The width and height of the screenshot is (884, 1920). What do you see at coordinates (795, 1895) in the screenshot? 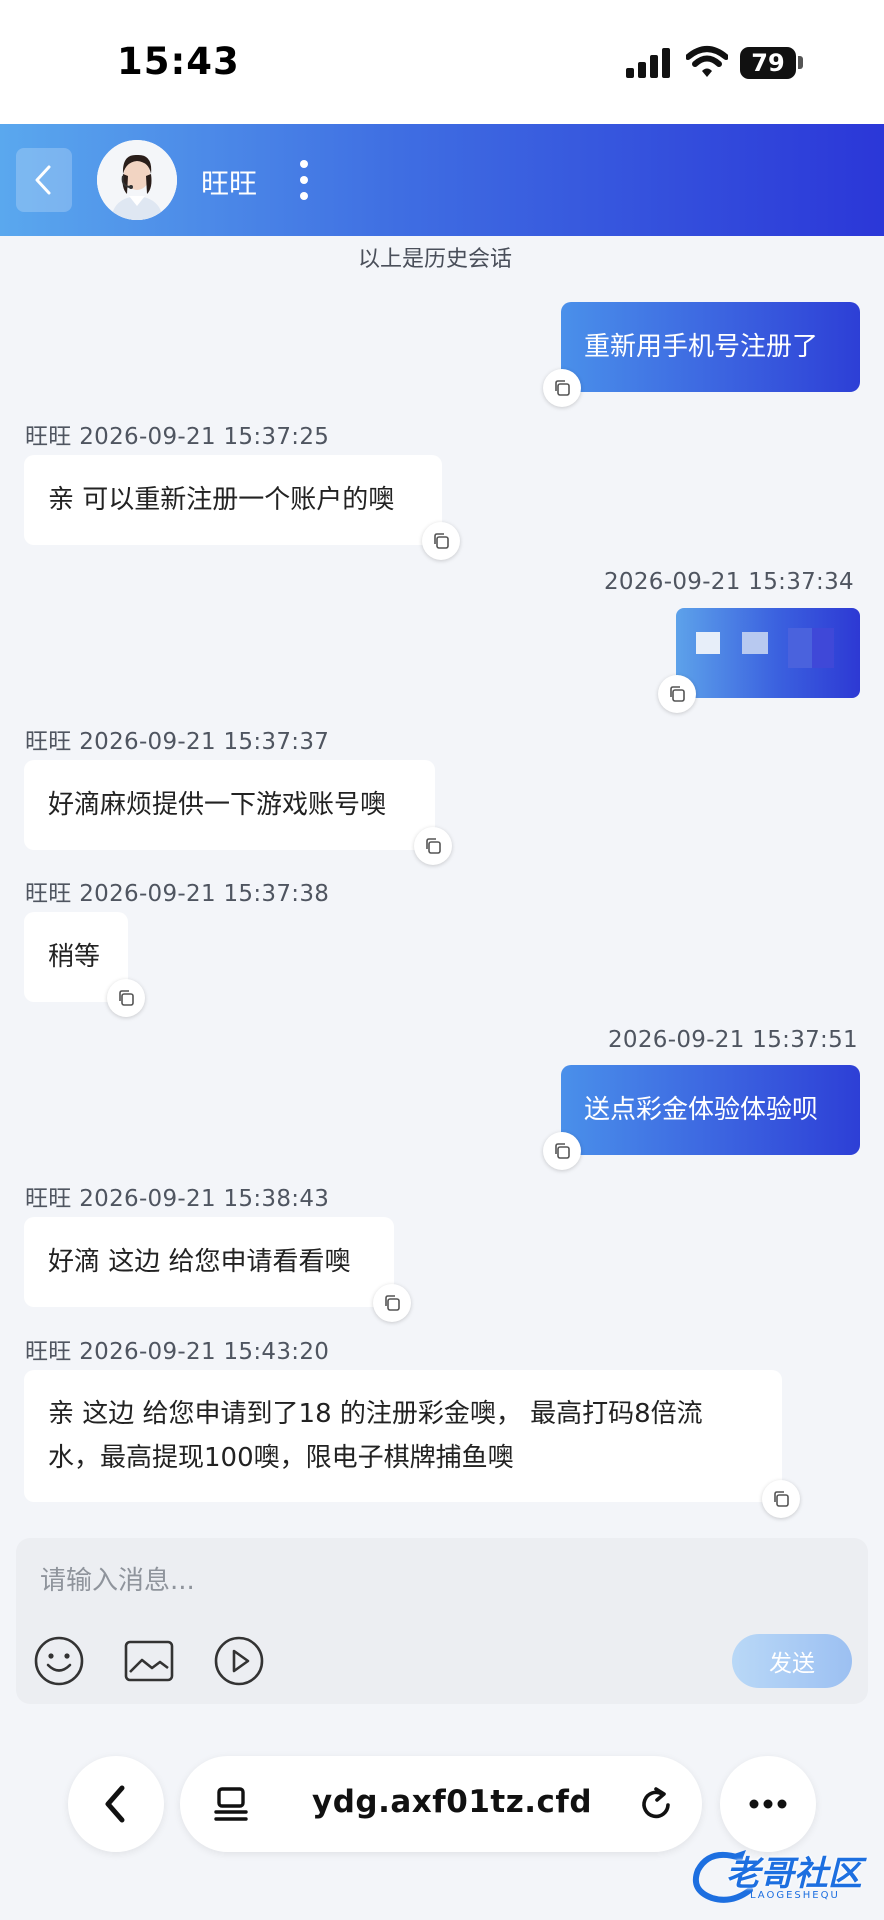
I see `watermark-subtext: LAOGESHEQU` at bounding box center [795, 1895].